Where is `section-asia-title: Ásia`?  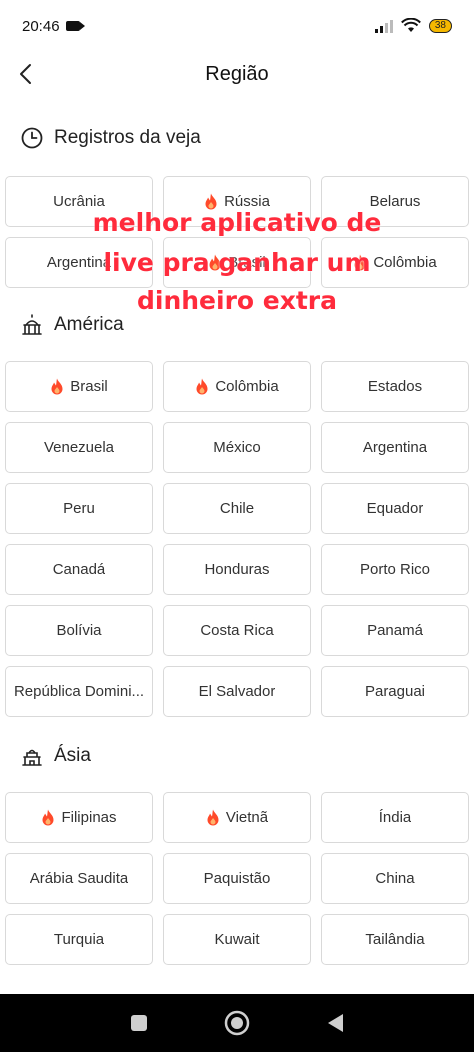
section-asia-title: Ásia is located at coordinates (55, 756).